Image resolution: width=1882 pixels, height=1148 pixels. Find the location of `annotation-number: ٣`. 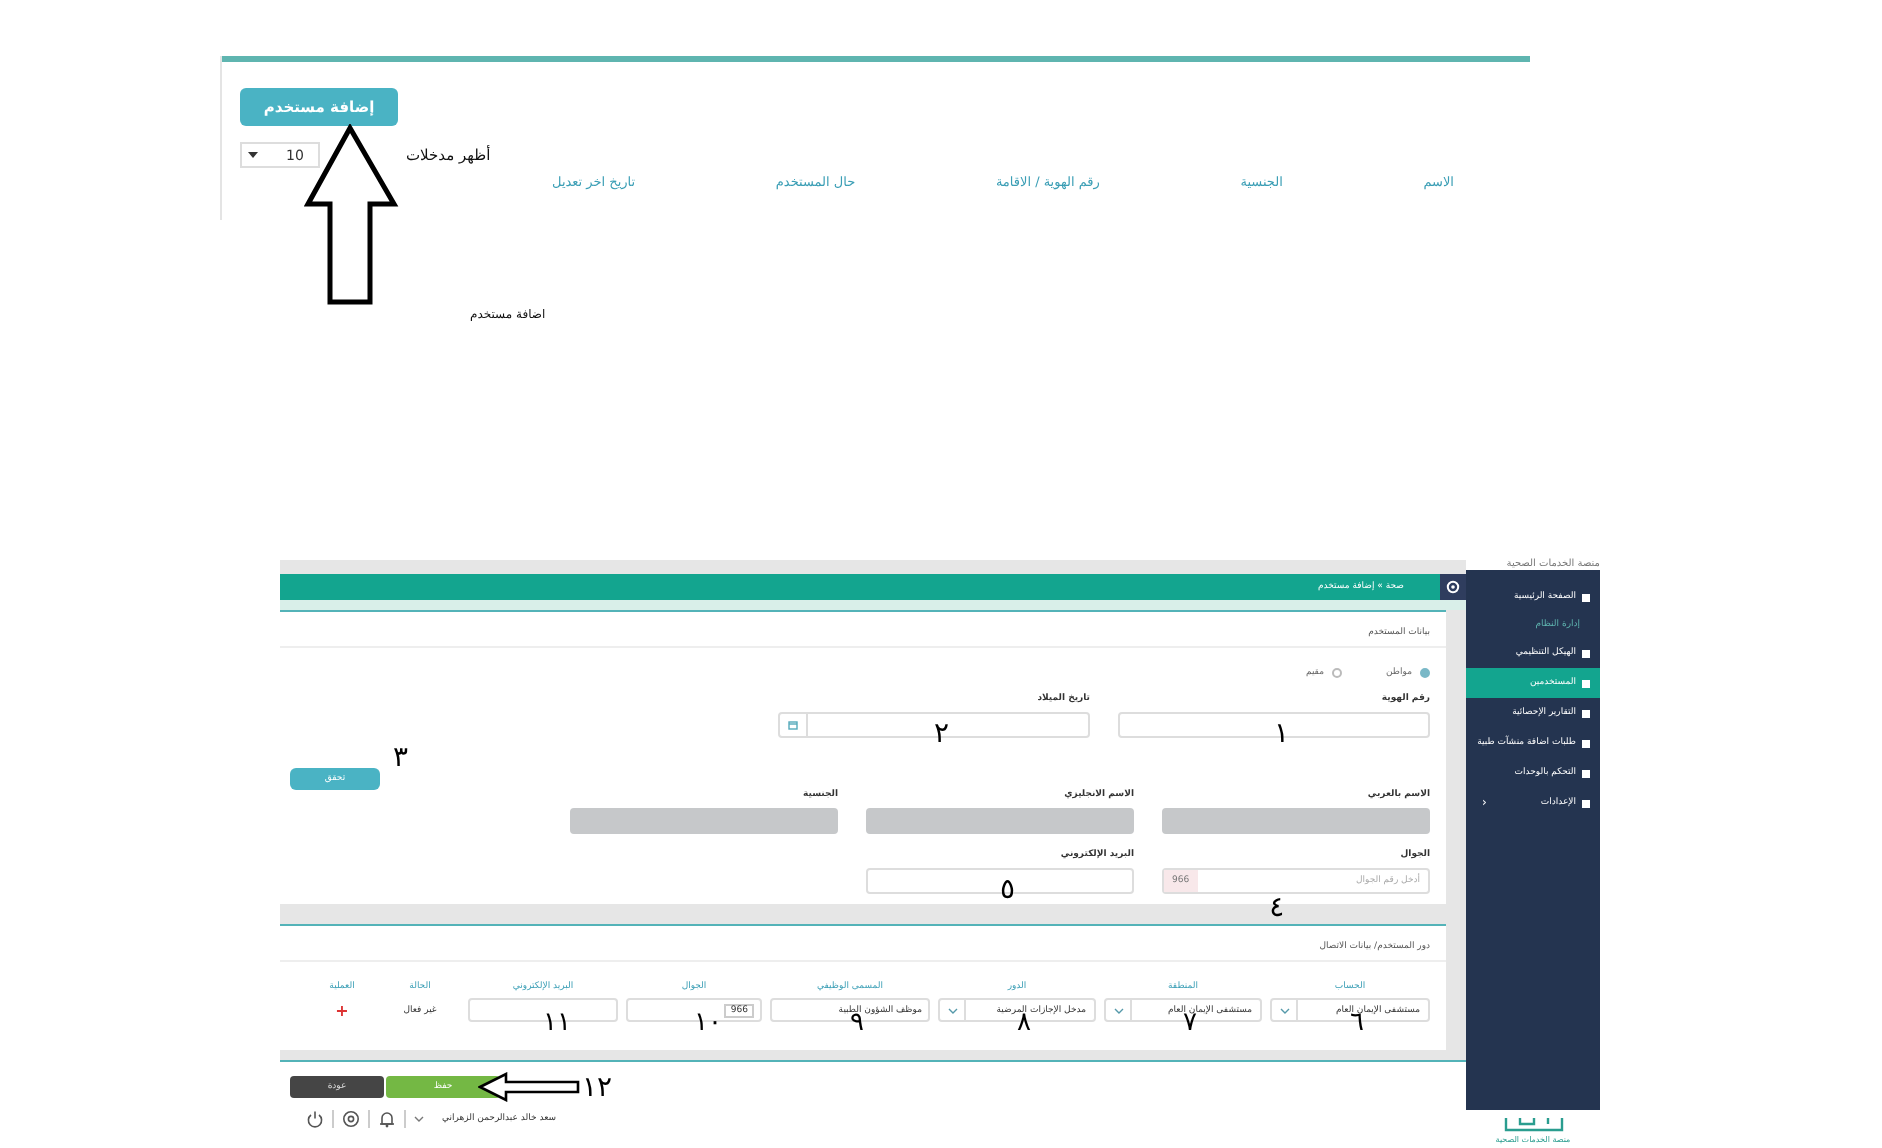

annotation-number: ٣ is located at coordinates (400, 758).